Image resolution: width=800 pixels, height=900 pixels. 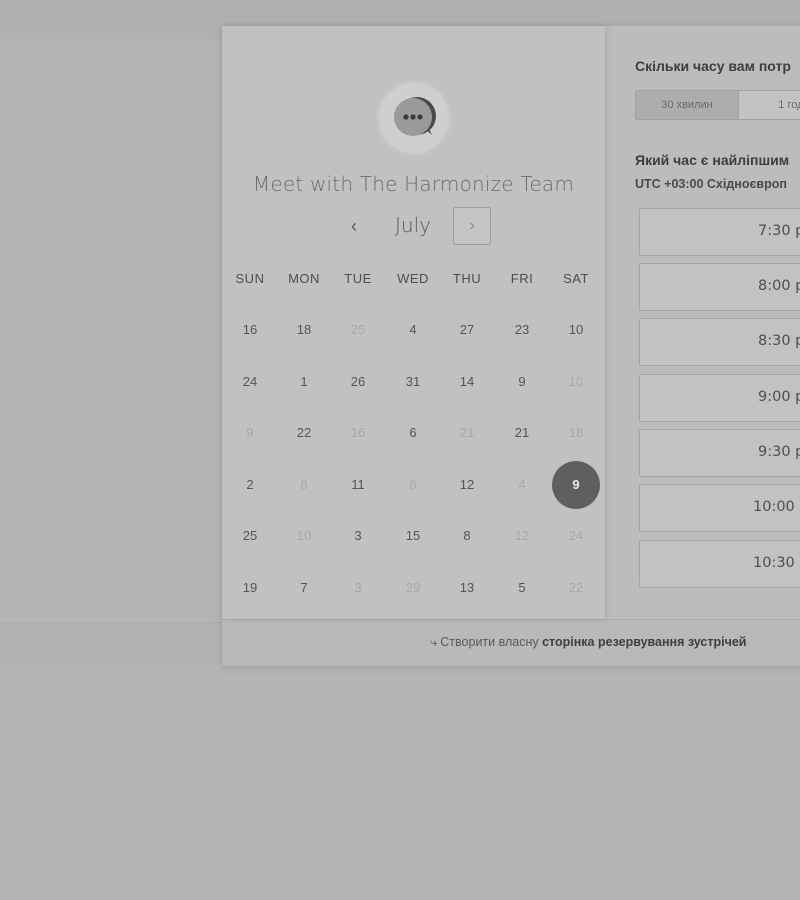 What do you see at coordinates (719, 508) in the screenshot?
I see `time-slot: 10:00` at bounding box center [719, 508].